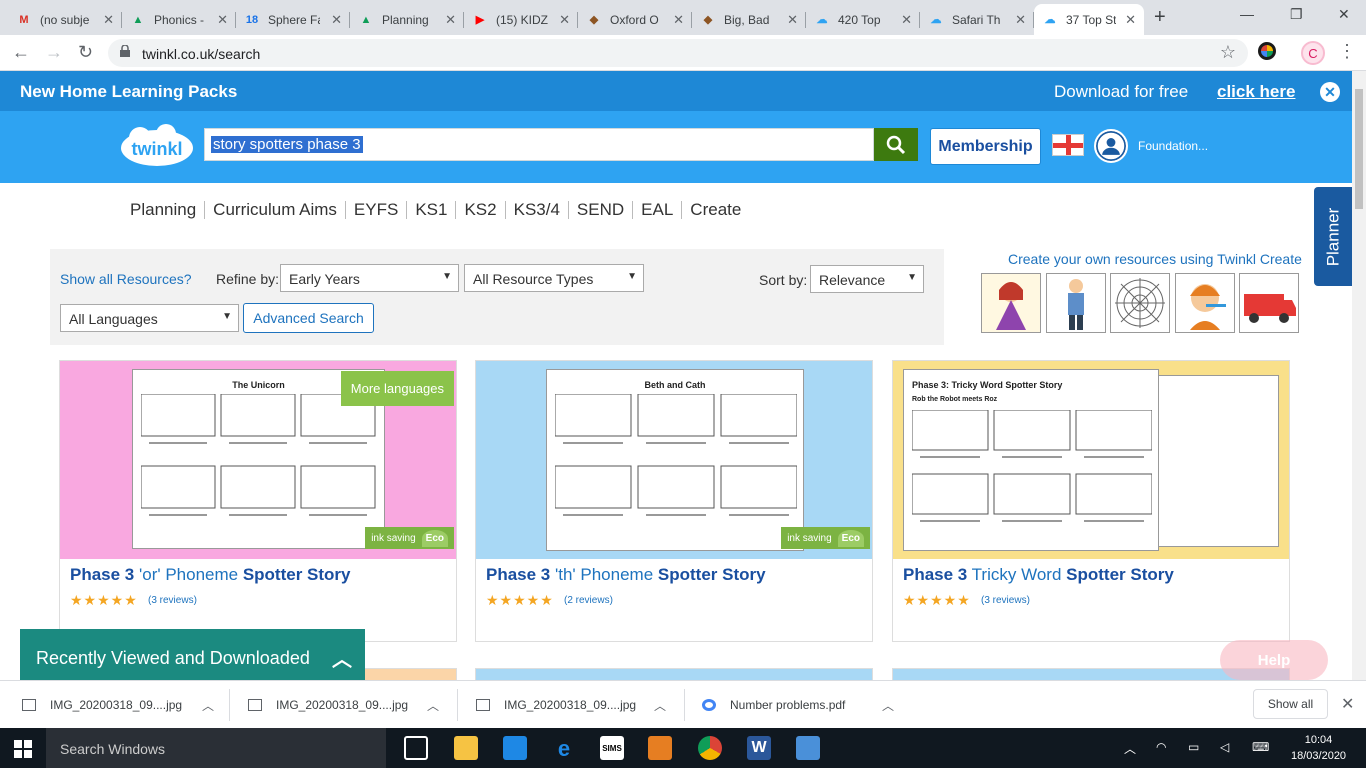 This screenshot has height=768, width=1366. I want to click on nav-item-ks2: KS2, so click(481, 210).